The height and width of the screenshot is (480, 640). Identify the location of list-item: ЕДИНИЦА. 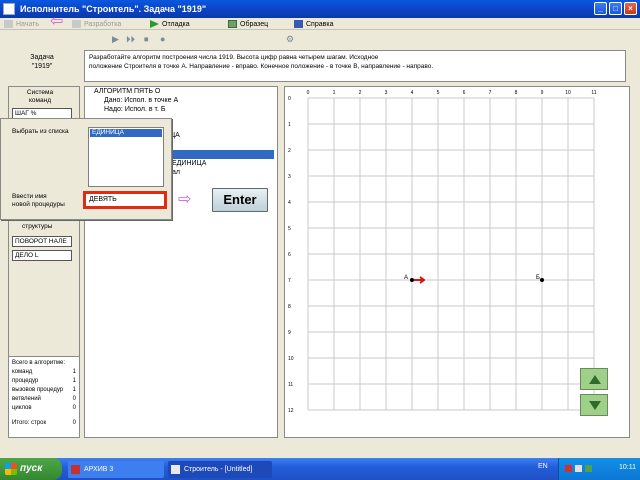
(126, 133).